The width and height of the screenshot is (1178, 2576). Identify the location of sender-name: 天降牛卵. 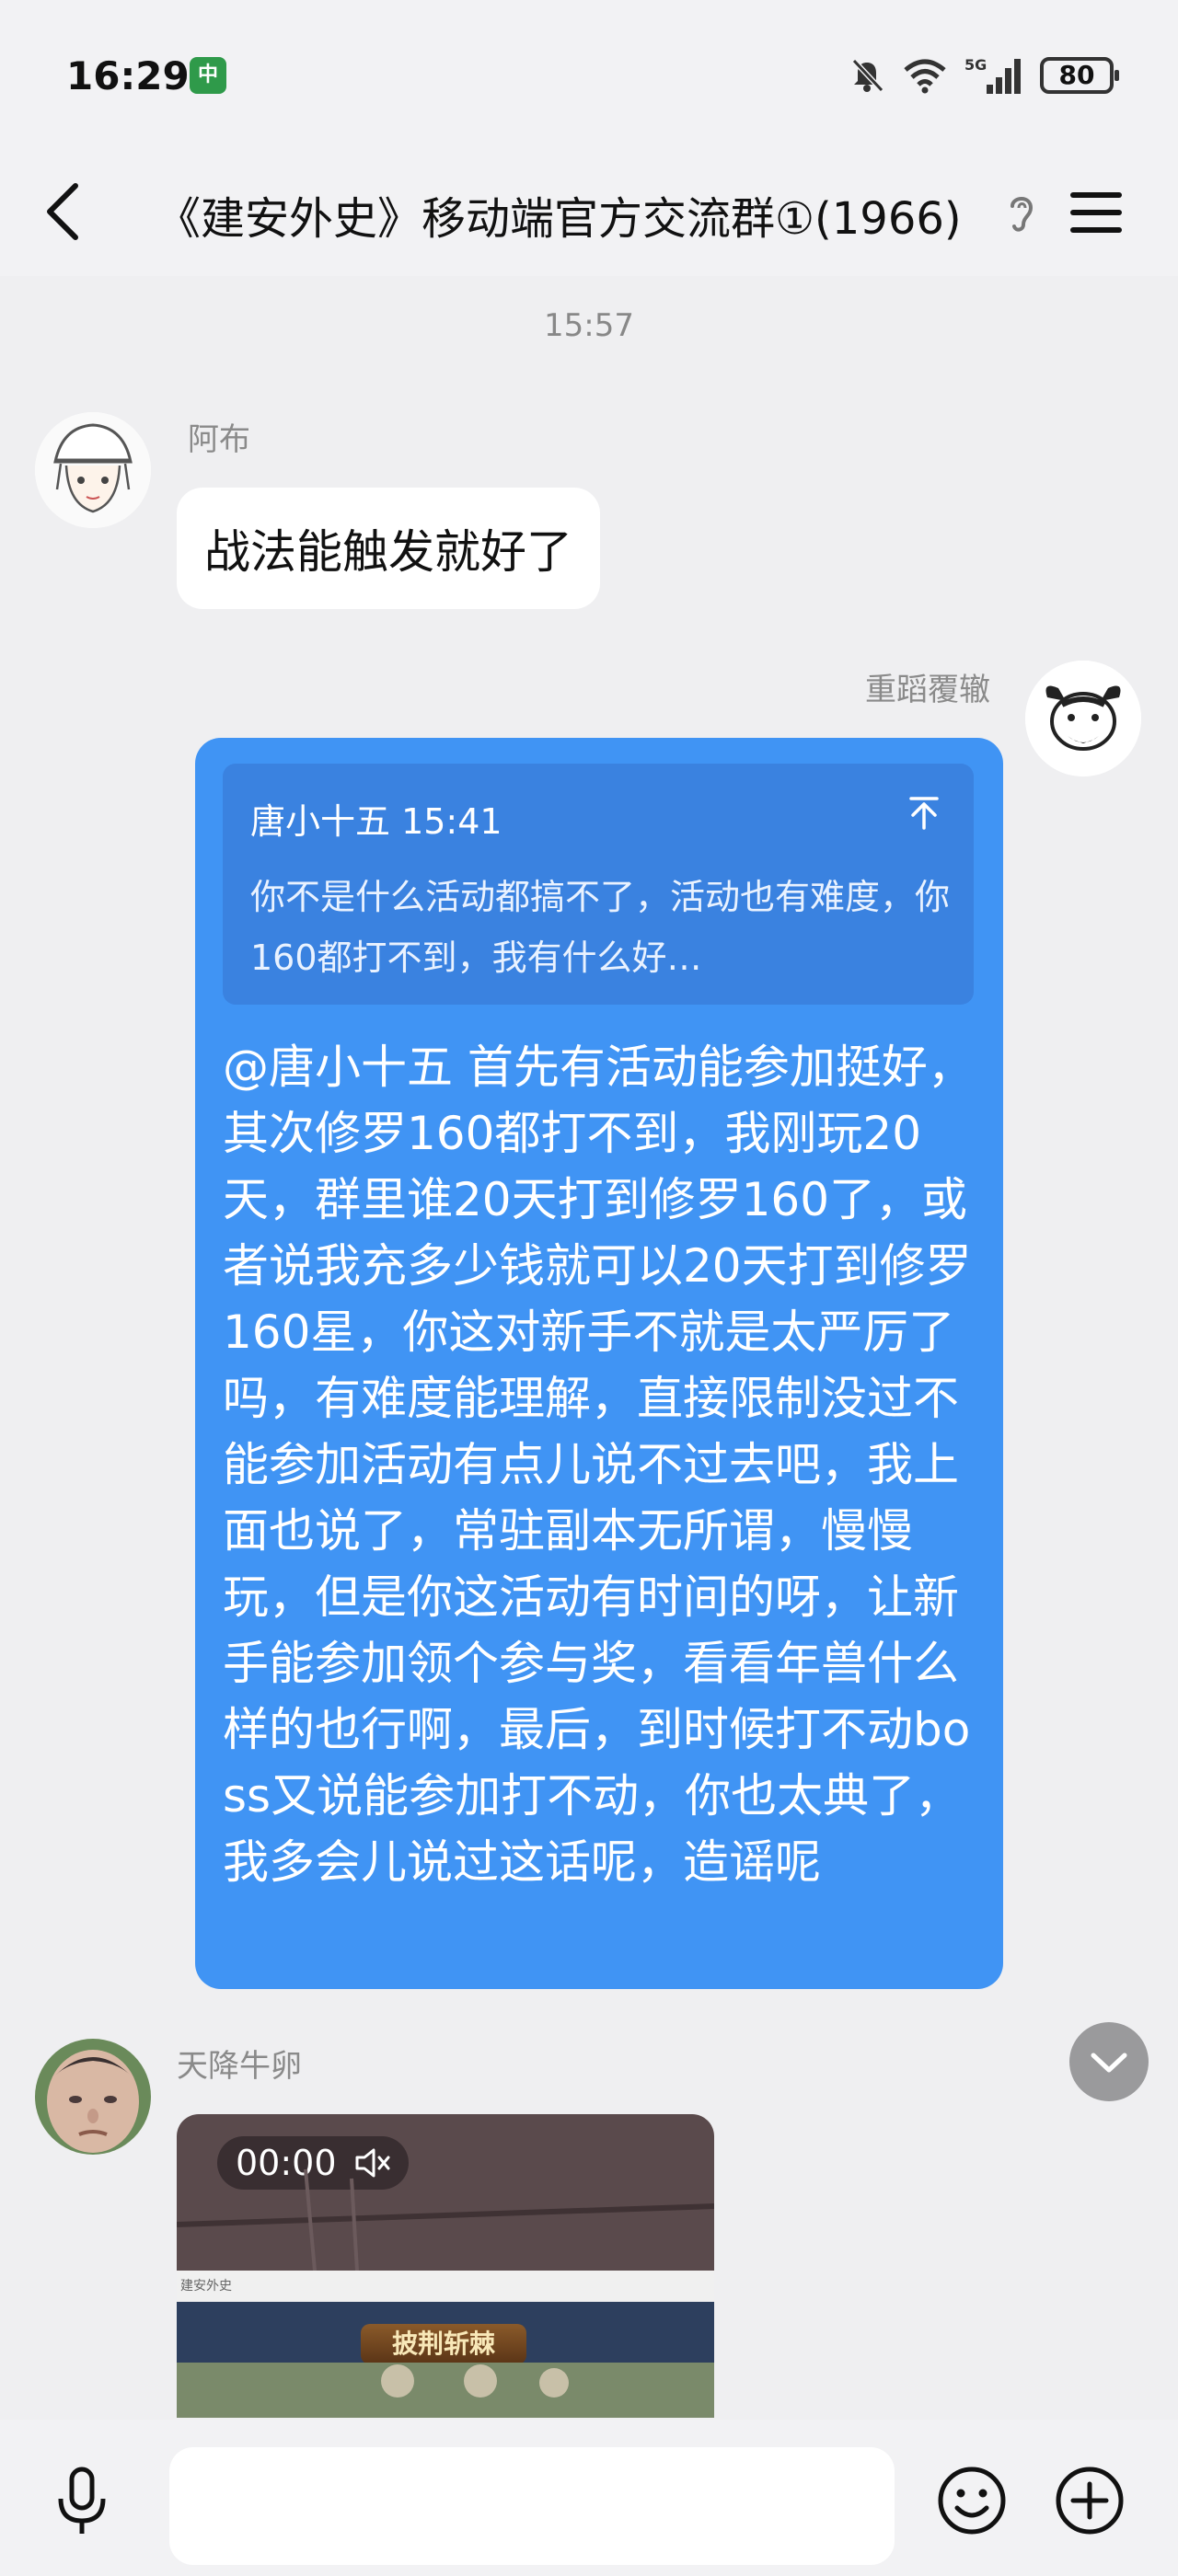
(239, 2066).